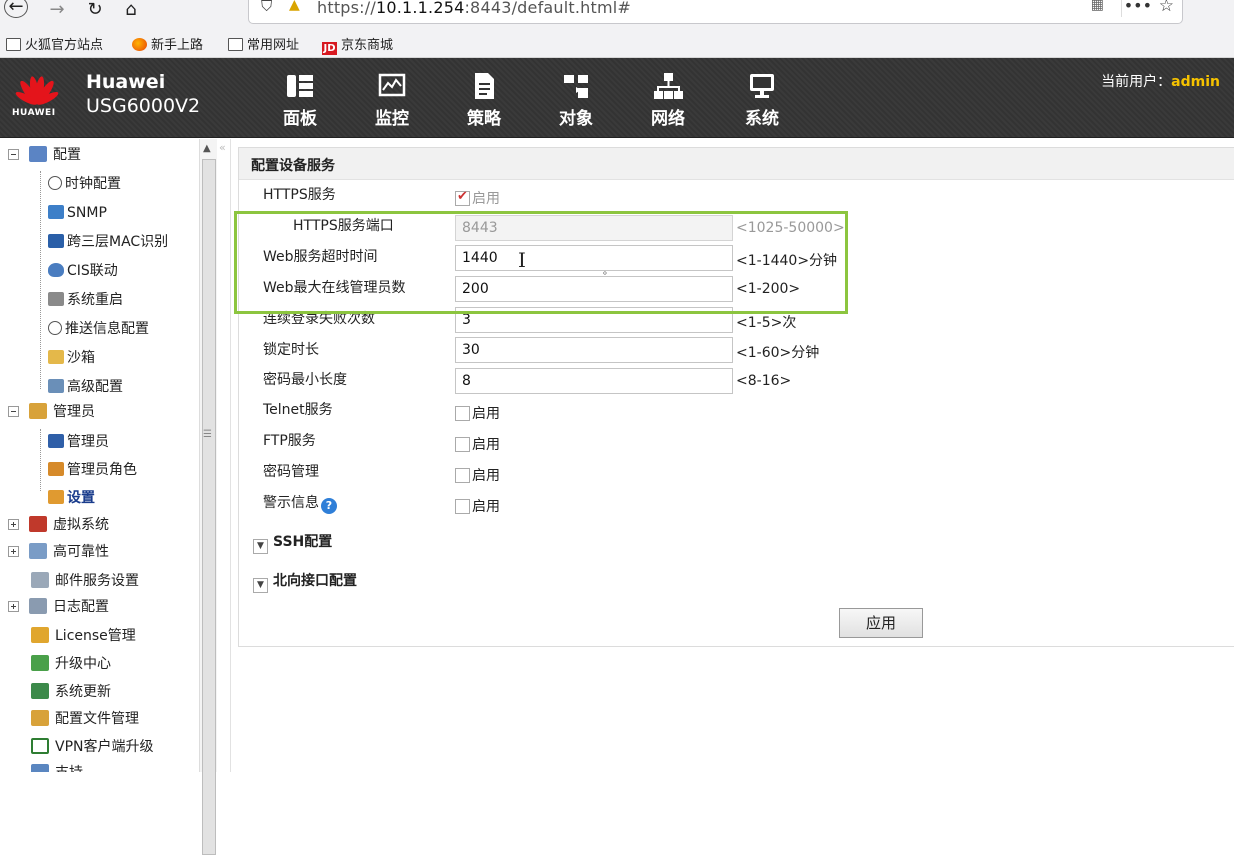 Image resolution: width=1234 pixels, height=855 pixels. Describe the element at coordinates (38, 551) in the screenshot. I see `ha-icon` at that location.